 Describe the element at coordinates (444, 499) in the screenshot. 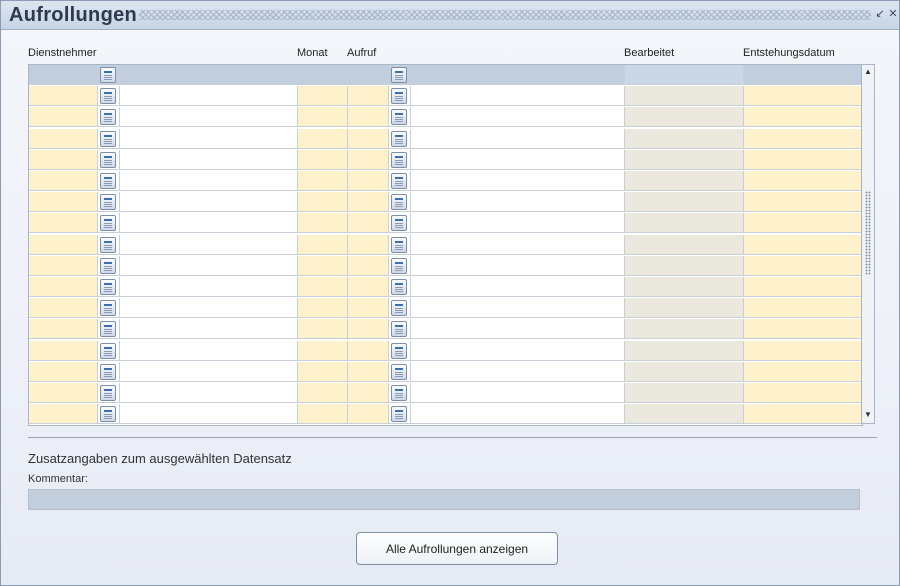

I see `comment-field` at that location.